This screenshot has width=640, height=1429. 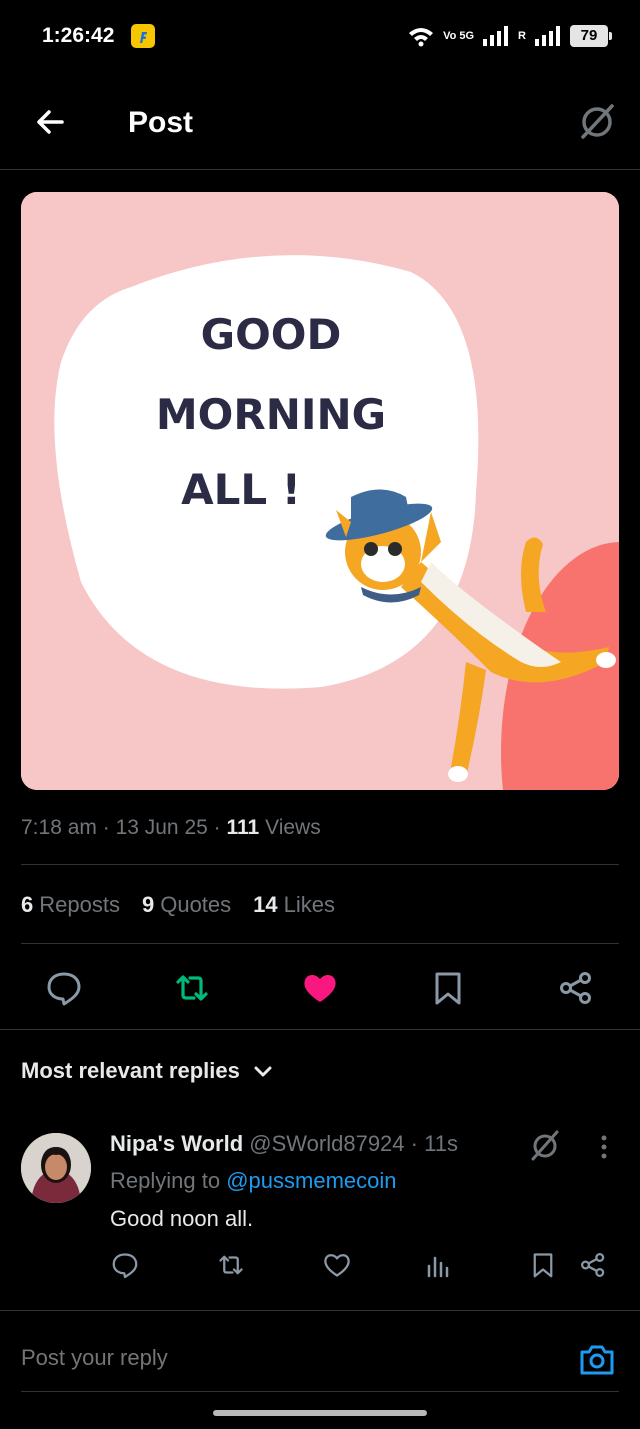 I want to click on reposts-count: 6, so click(x=27, y=904).